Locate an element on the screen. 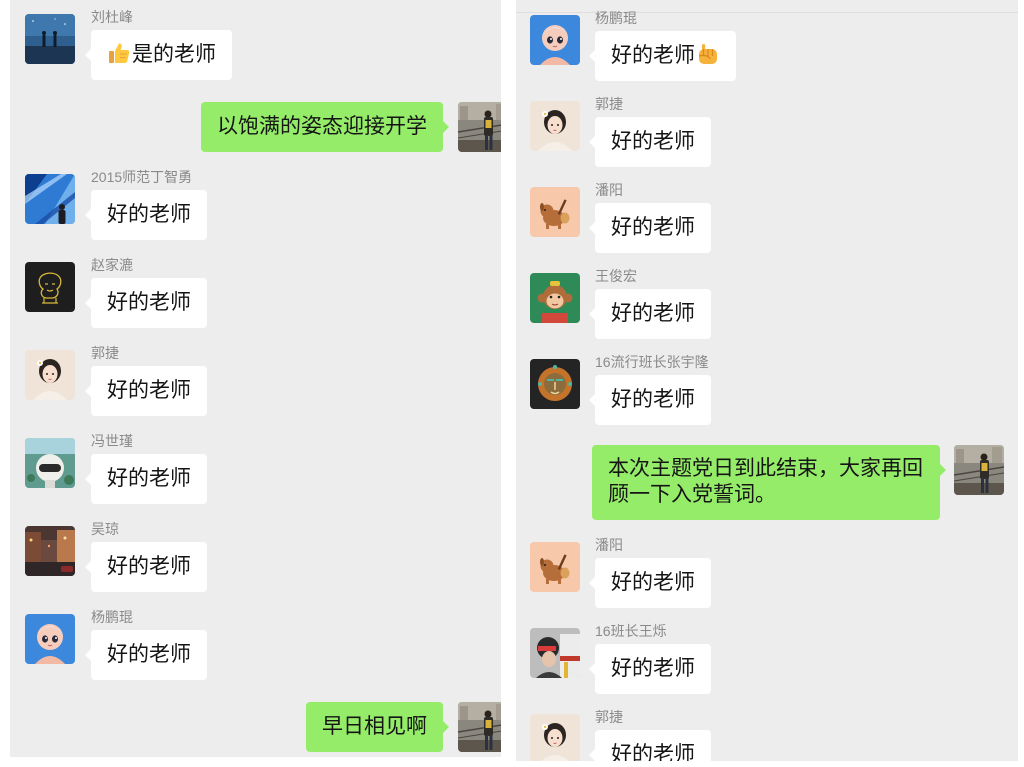 The height and width of the screenshot is (767, 1024). divider is located at coordinates (767, 12).